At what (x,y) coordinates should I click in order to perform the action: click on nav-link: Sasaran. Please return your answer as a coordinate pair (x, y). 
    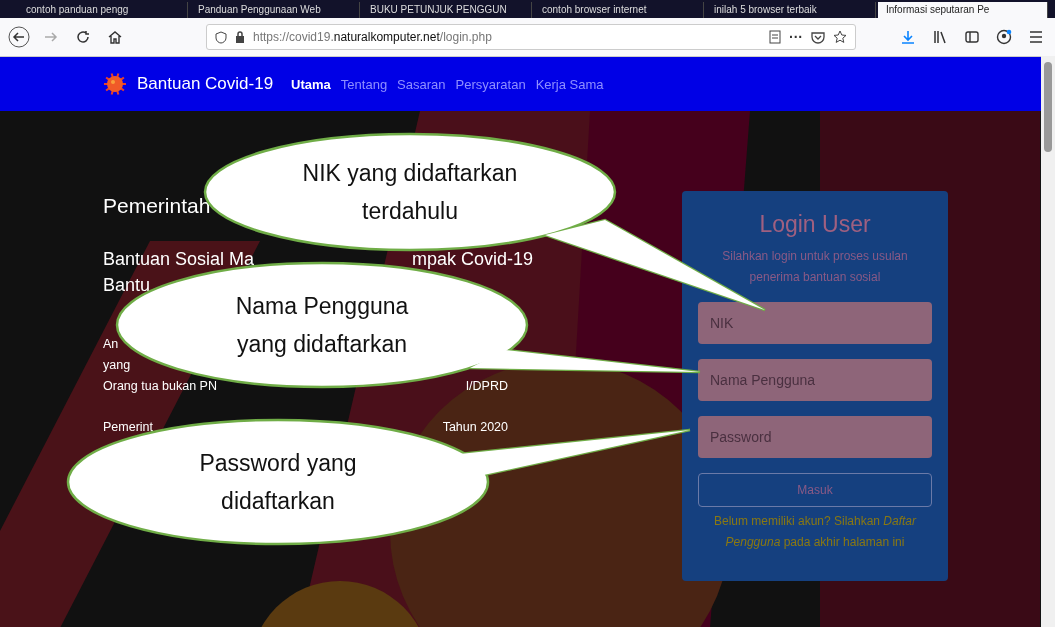
    Looking at the image, I should click on (421, 84).